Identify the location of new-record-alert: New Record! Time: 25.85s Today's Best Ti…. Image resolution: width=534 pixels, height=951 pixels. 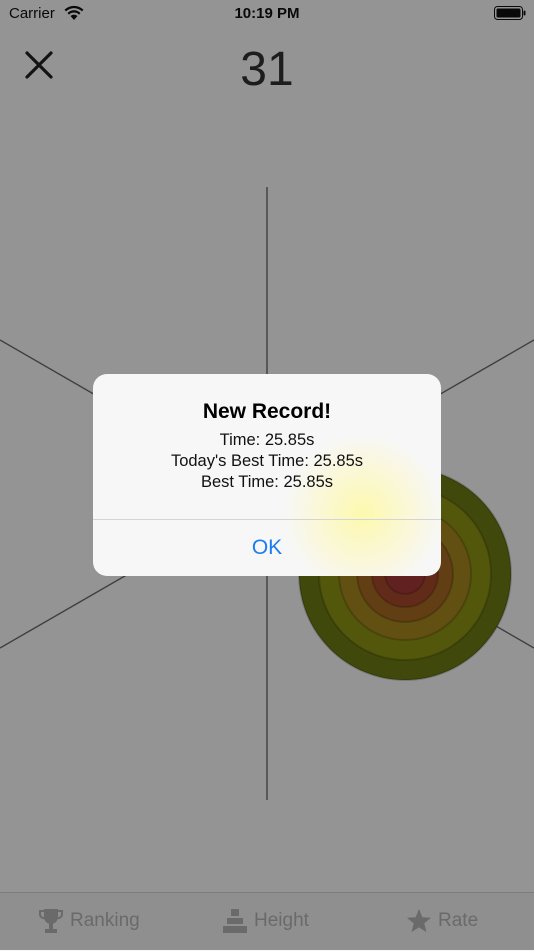
(267, 475).